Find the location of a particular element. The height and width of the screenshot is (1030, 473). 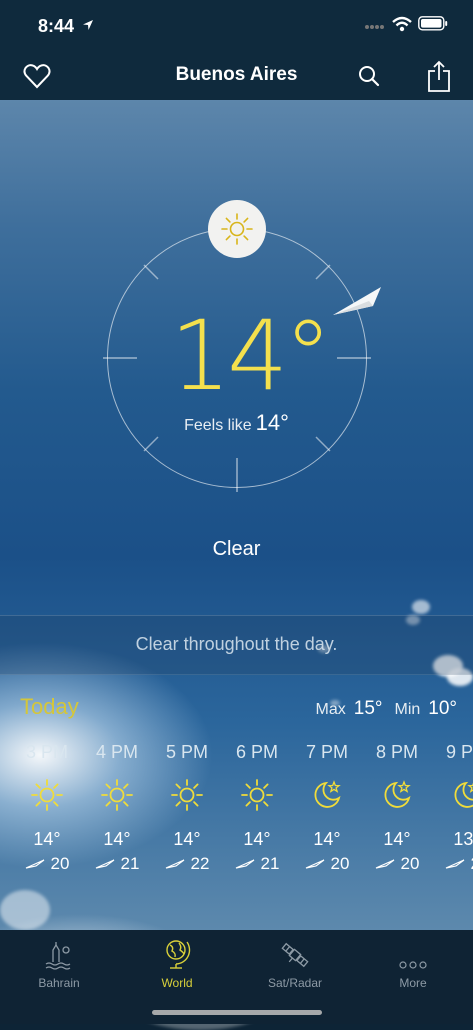

search-icon is located at coordinates (369, 76).